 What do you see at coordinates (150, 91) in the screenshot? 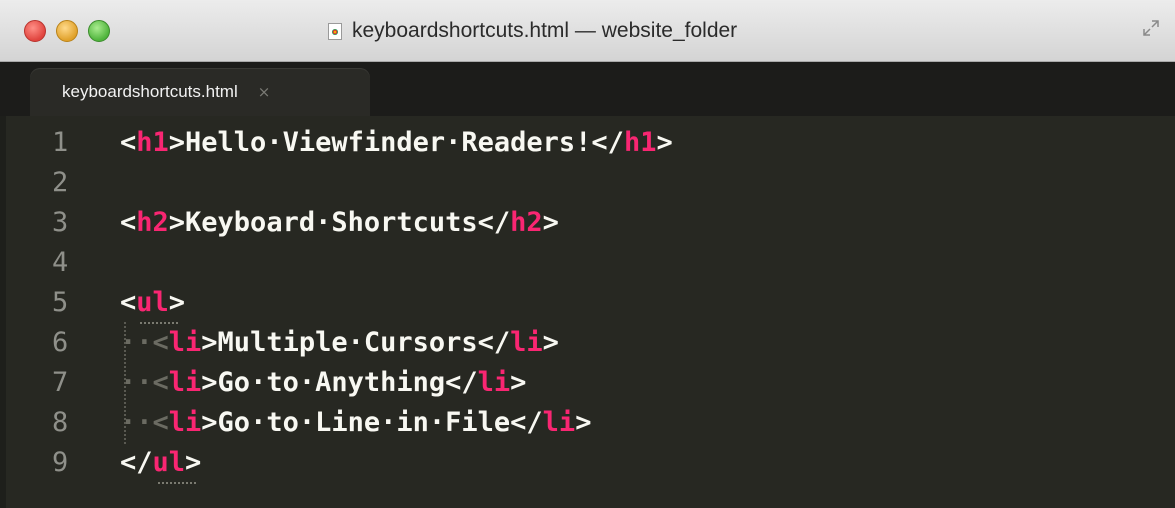
I see `tab-label: keyboardshortcuts.html` at bounding box center [150, 91].